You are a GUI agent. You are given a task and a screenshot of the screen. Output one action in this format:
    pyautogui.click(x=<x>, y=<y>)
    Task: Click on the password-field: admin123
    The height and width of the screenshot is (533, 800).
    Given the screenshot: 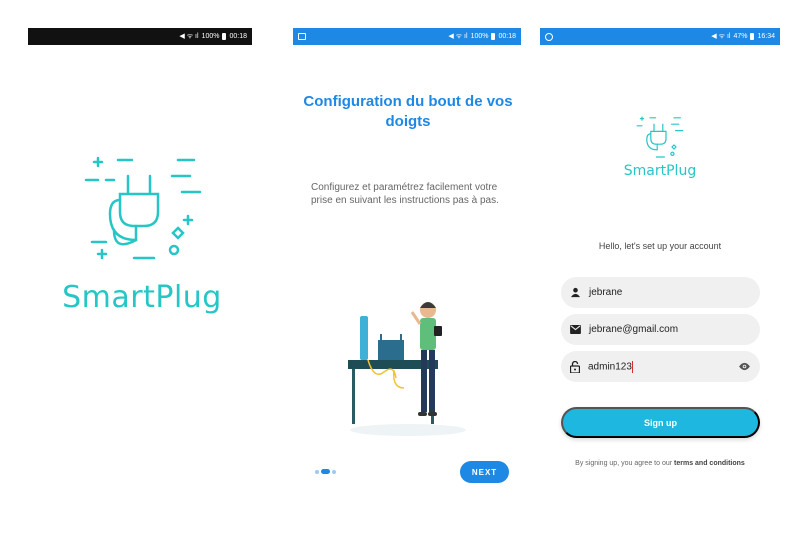 What is the action you would take?
    pyautogui.click(x=660, y=366)
    